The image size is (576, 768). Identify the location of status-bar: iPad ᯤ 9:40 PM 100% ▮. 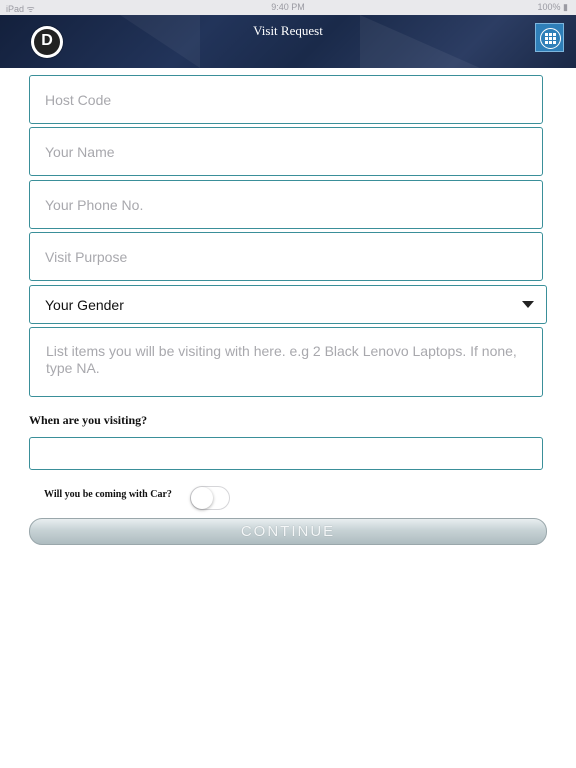
(288, 7).